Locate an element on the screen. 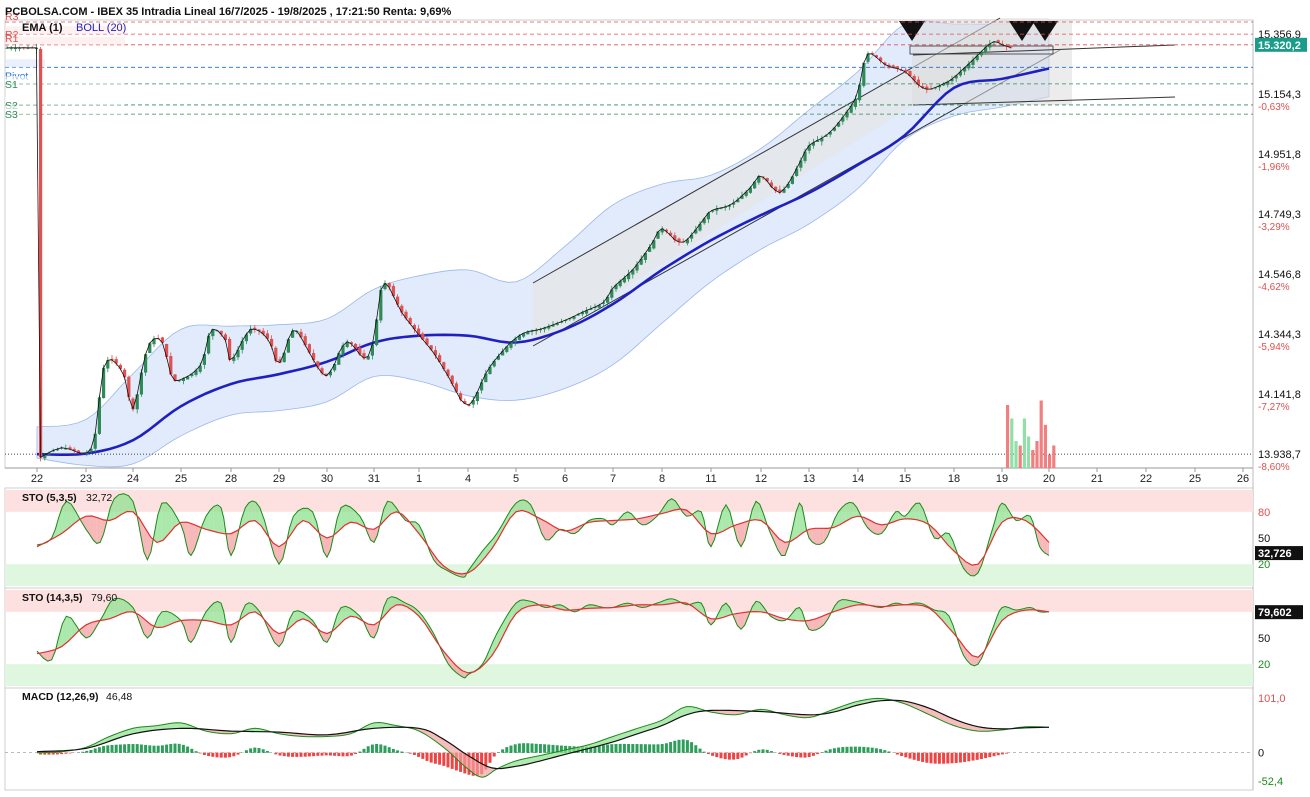 This screenshot has height=797, width=1310. x-tick-label: 20 is located at coordinates (1049, 479).